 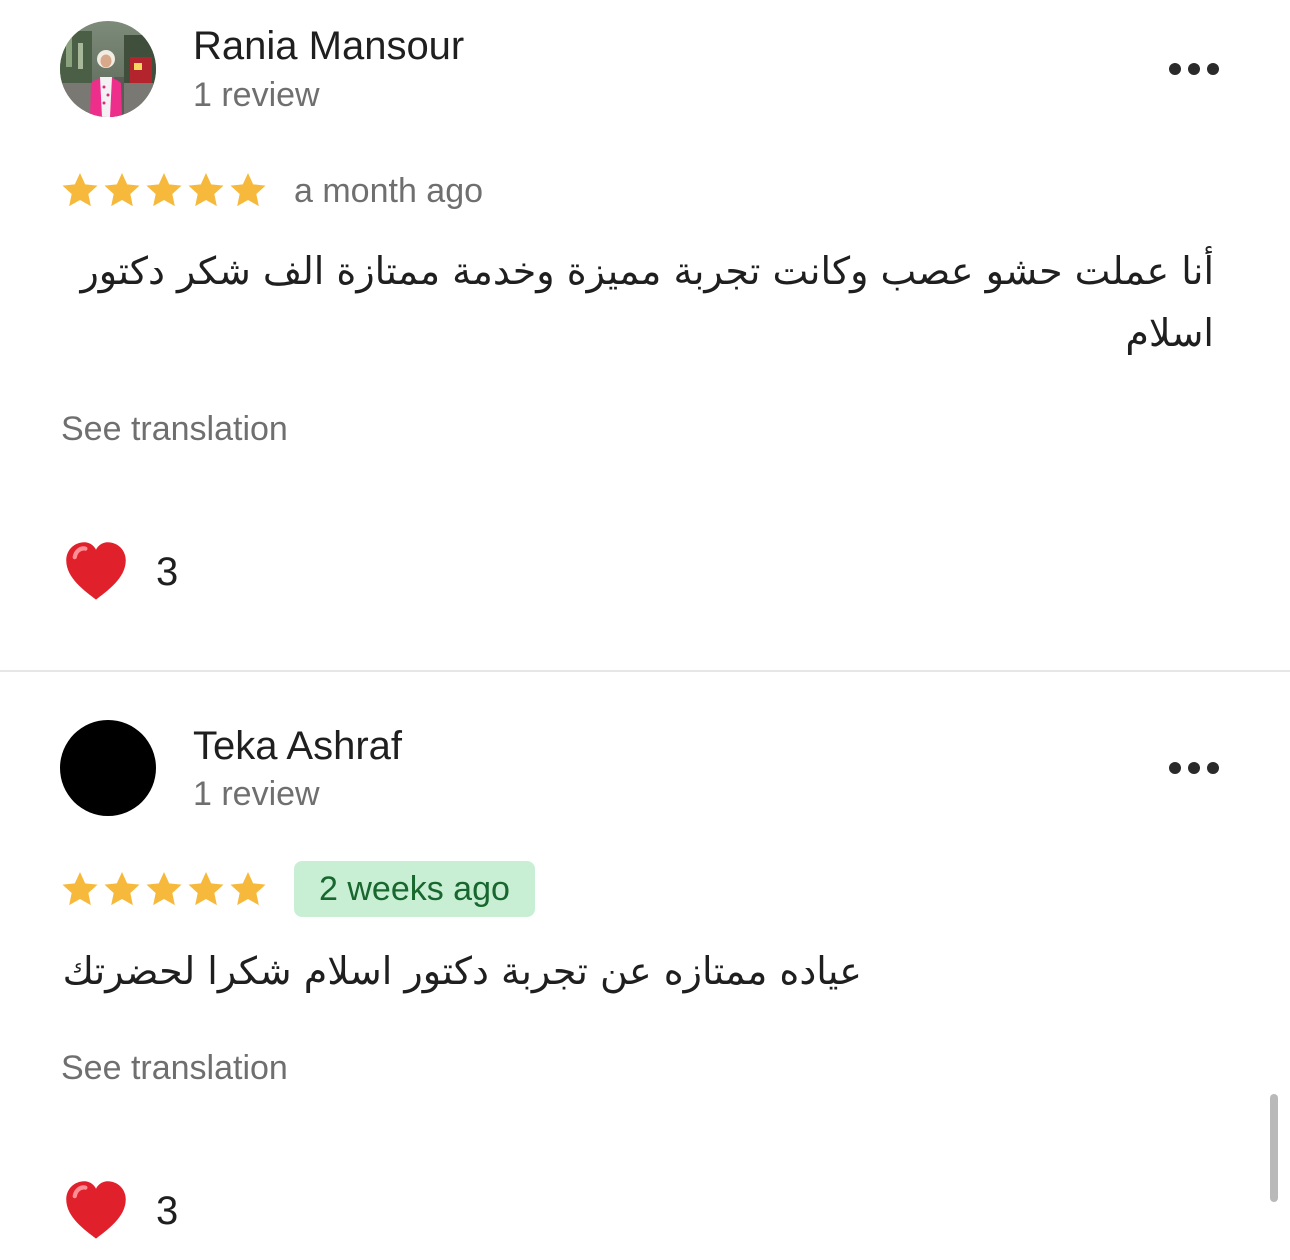 I want to click on review-time-highlight: 2 weeks ago, so click(x=414, y=889).